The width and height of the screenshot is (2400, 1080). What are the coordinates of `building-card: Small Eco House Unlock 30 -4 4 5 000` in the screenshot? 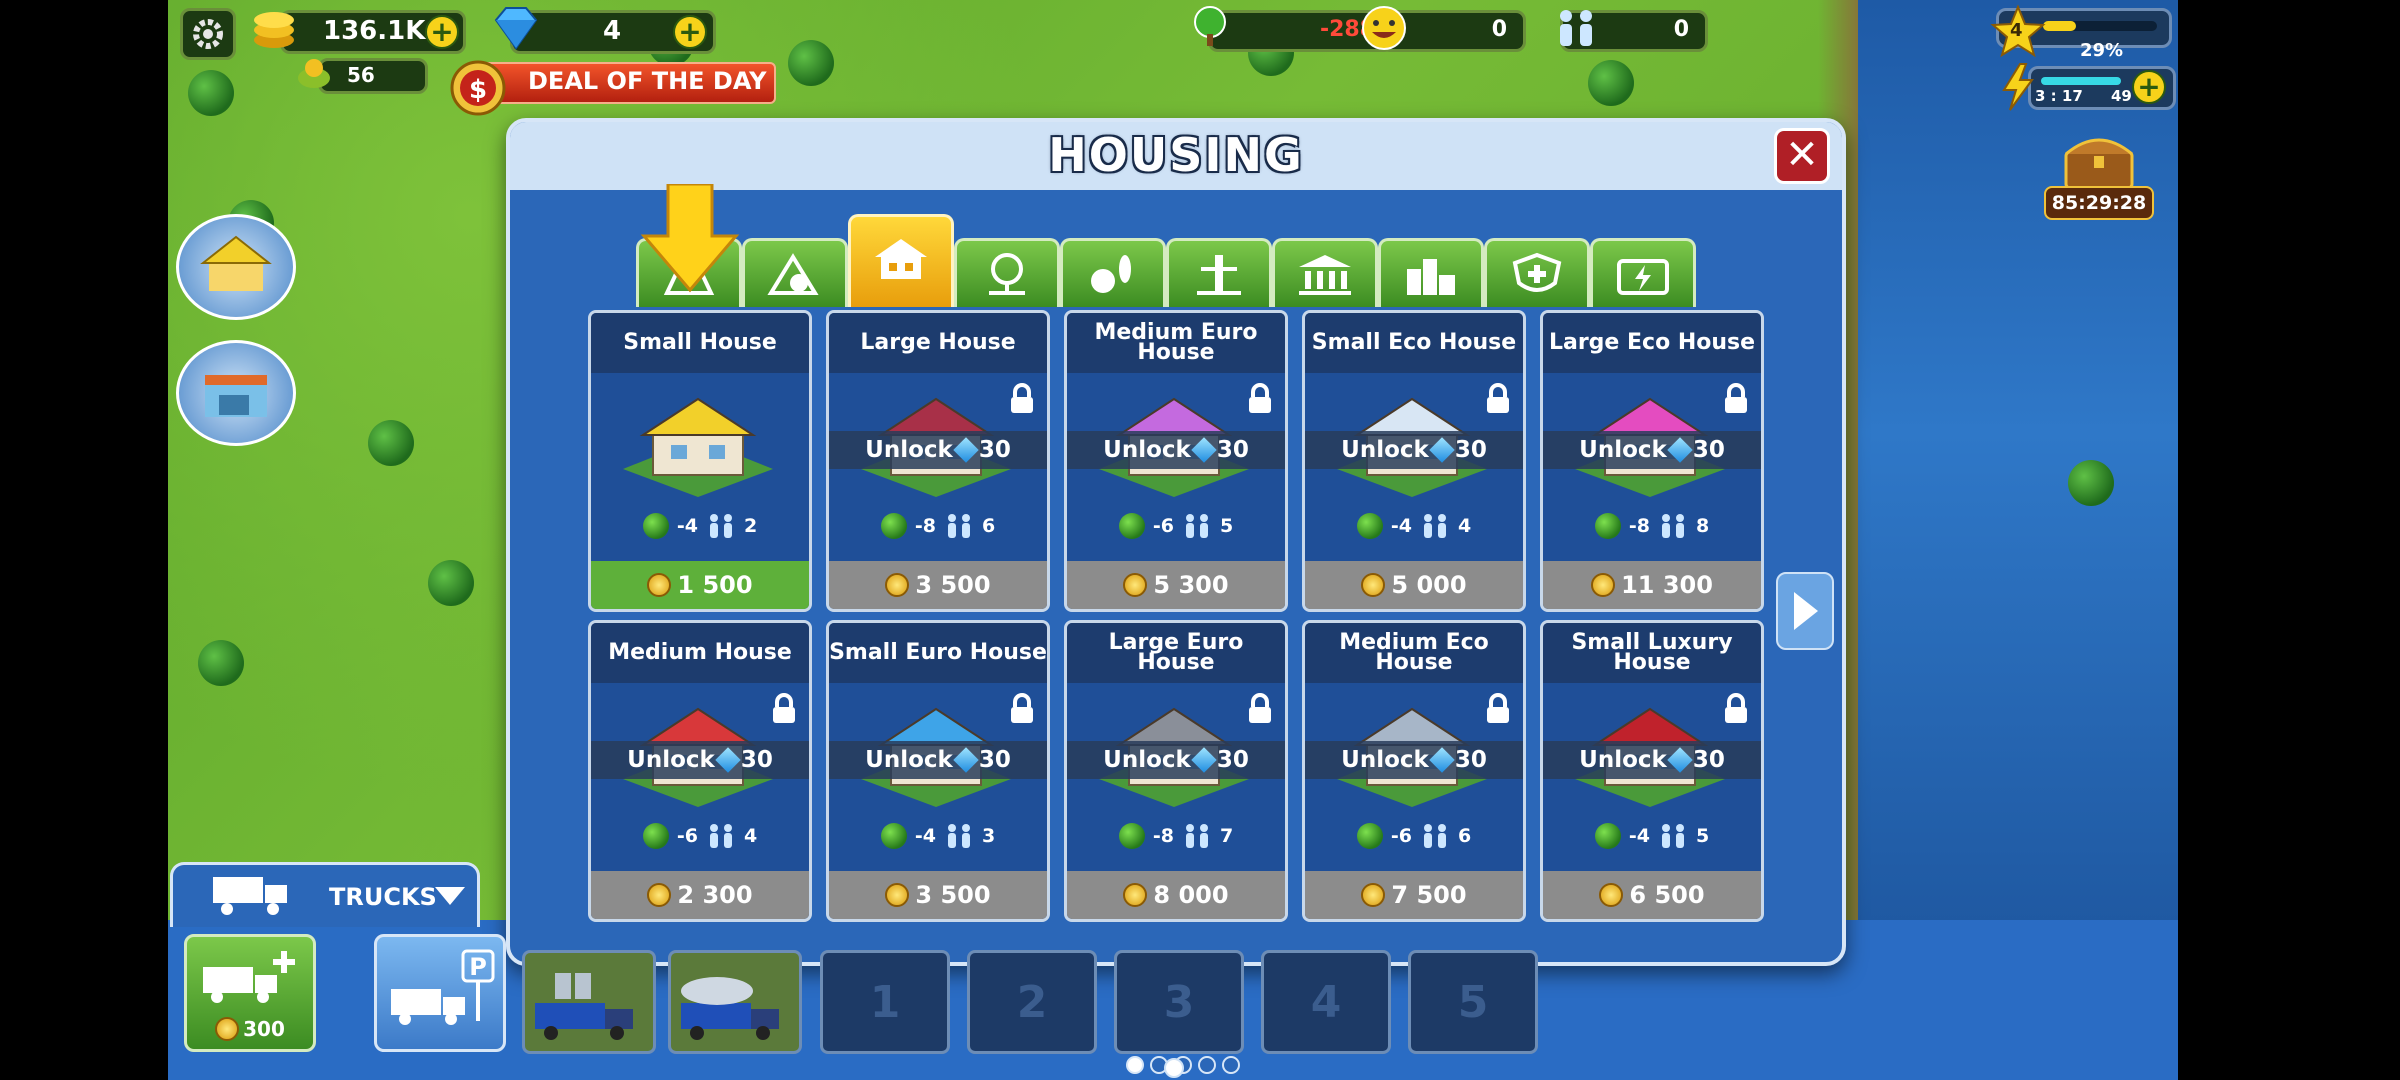 It's located at (1414, 461).